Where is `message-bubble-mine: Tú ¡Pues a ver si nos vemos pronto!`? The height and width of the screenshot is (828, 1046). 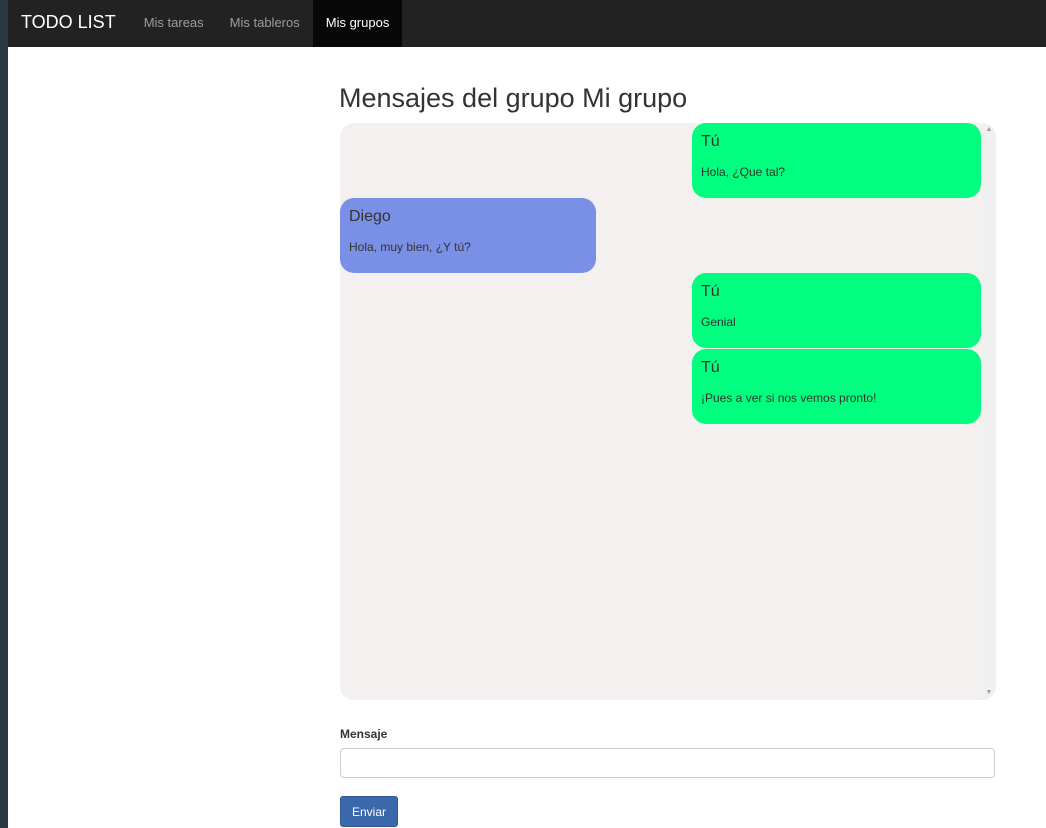 message-bubble-mine: Tú ¡Pues a ver si nos vemos pronto! is located at coordinates (836, 386).